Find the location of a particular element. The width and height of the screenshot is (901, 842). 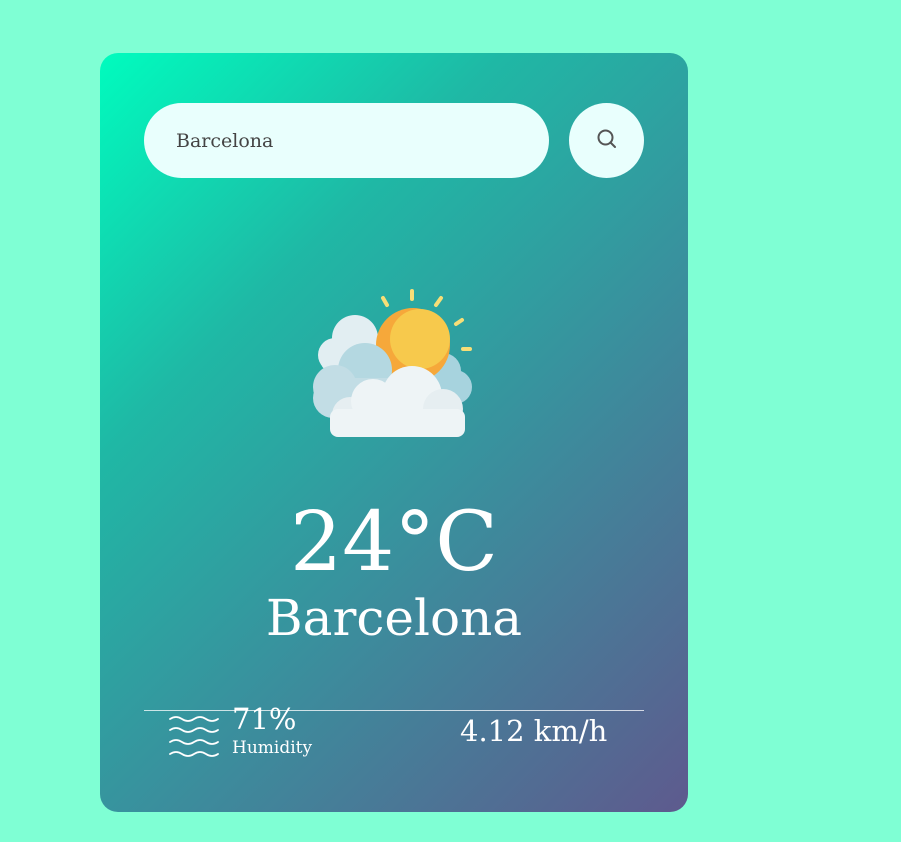

humidity-value: 71% is located at coordinates (264, 719).